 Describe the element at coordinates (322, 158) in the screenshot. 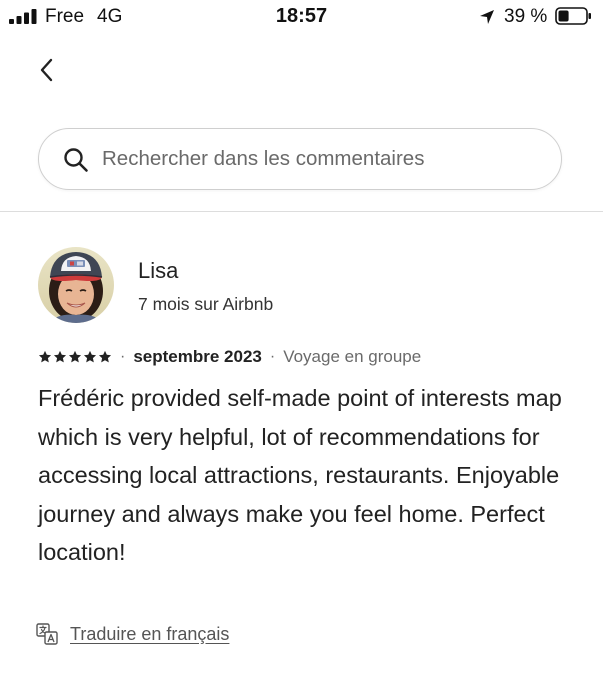

I see `search-input` at that location.